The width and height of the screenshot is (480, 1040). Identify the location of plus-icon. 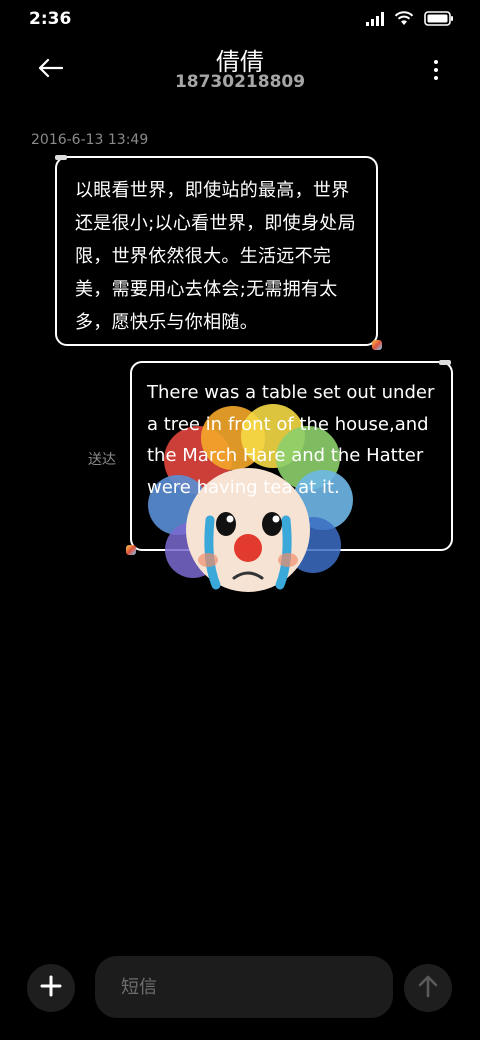
(51, 988).